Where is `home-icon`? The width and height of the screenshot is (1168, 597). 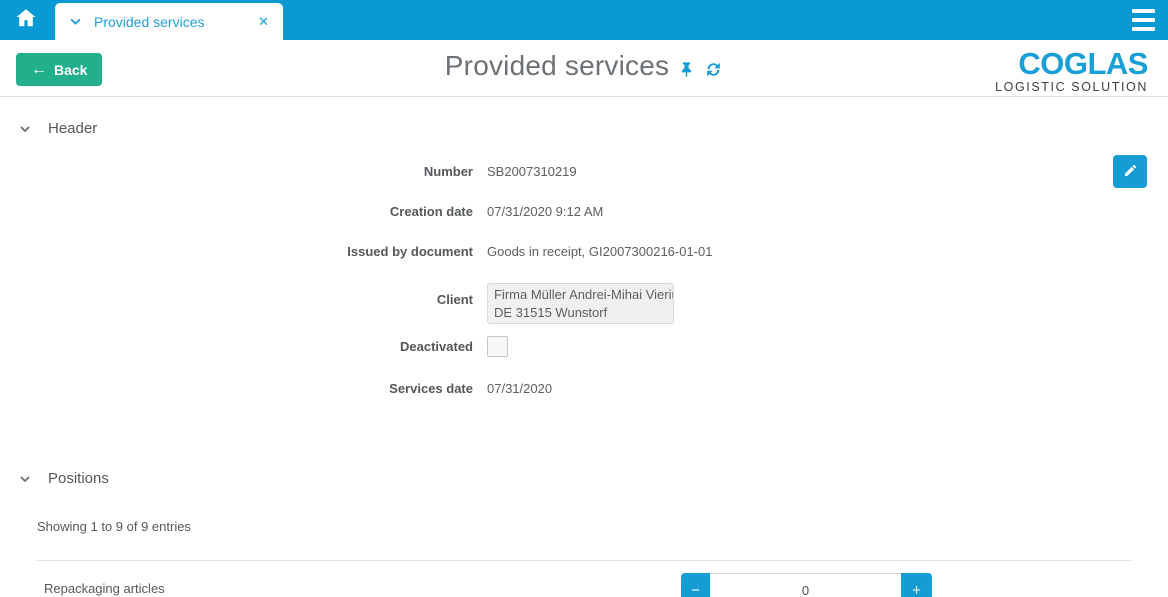
home-icon is located at coordinates (26, 20).